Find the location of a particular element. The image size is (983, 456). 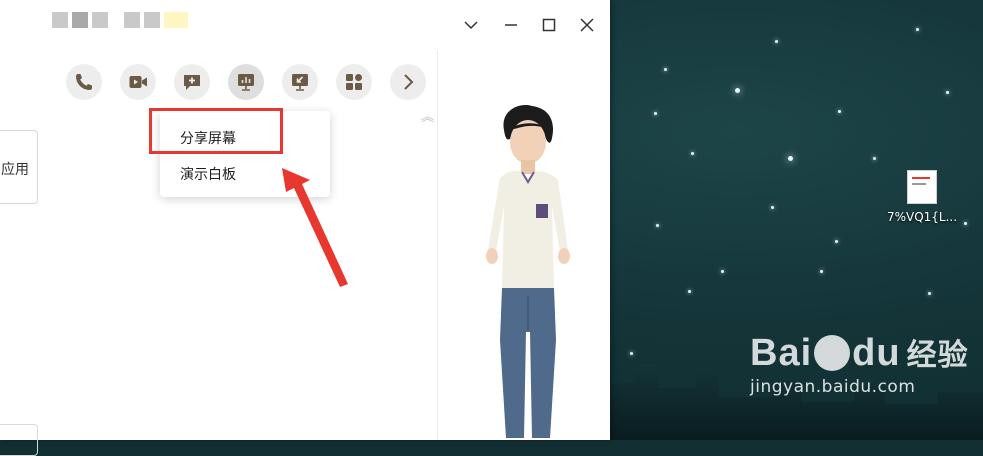

chevron-down-icon is located at coordinates (471, 25).